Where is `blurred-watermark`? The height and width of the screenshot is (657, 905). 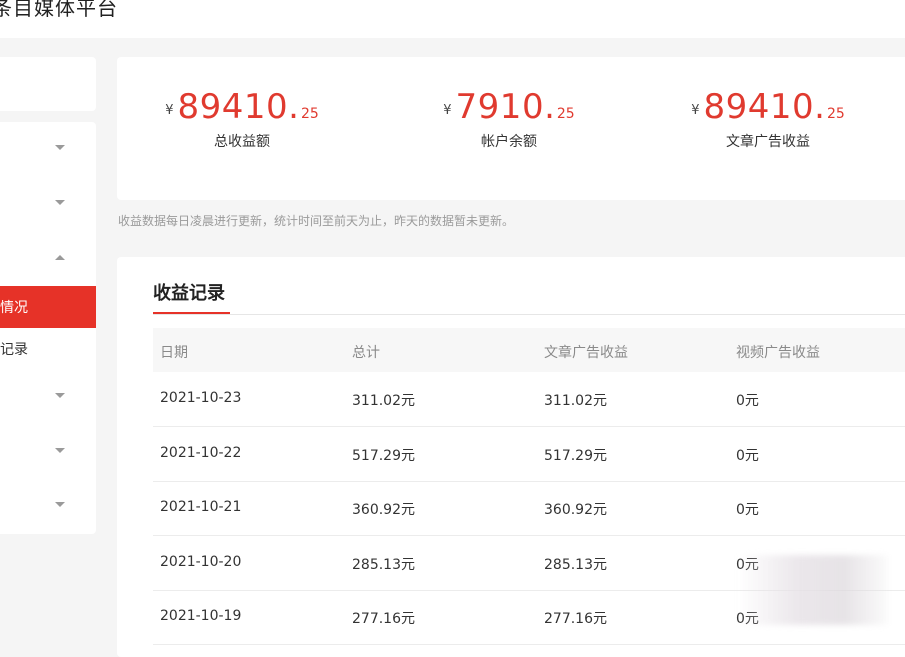
blurred-watermark is located at coordinates (813, 590).